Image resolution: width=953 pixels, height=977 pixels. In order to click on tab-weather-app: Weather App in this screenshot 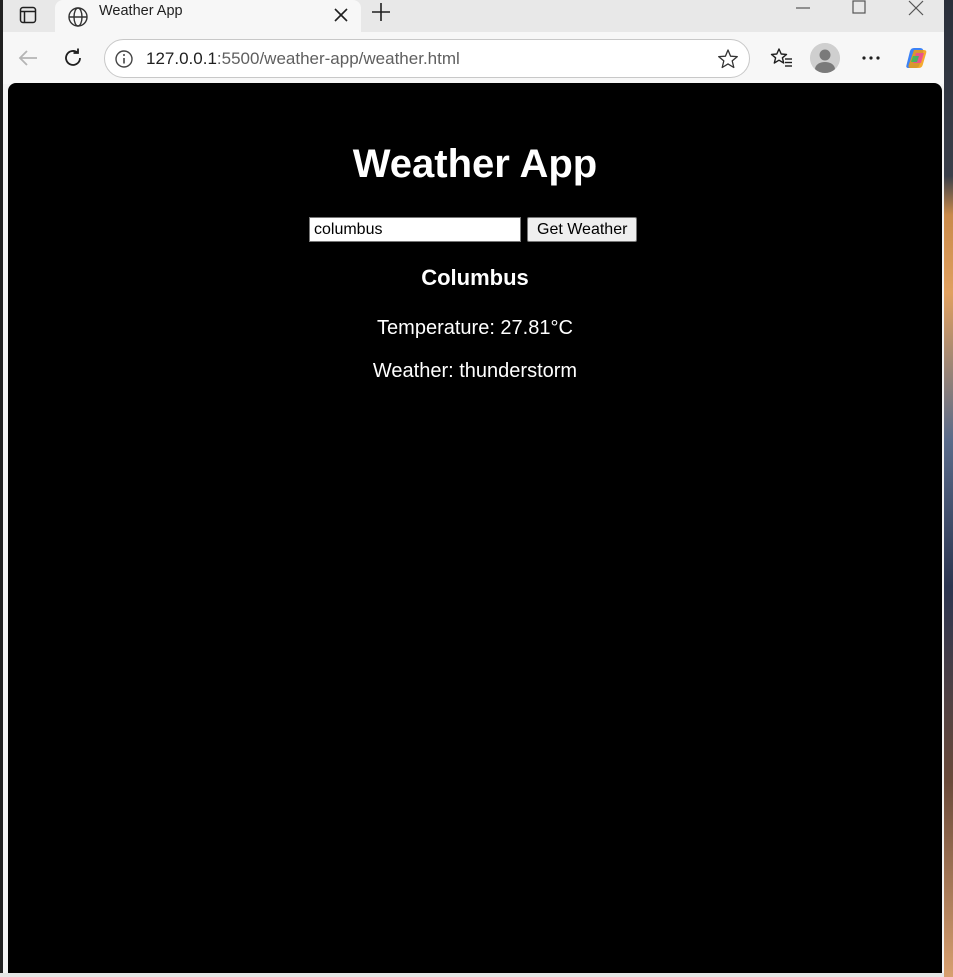, I will do `click(208, 16)`.